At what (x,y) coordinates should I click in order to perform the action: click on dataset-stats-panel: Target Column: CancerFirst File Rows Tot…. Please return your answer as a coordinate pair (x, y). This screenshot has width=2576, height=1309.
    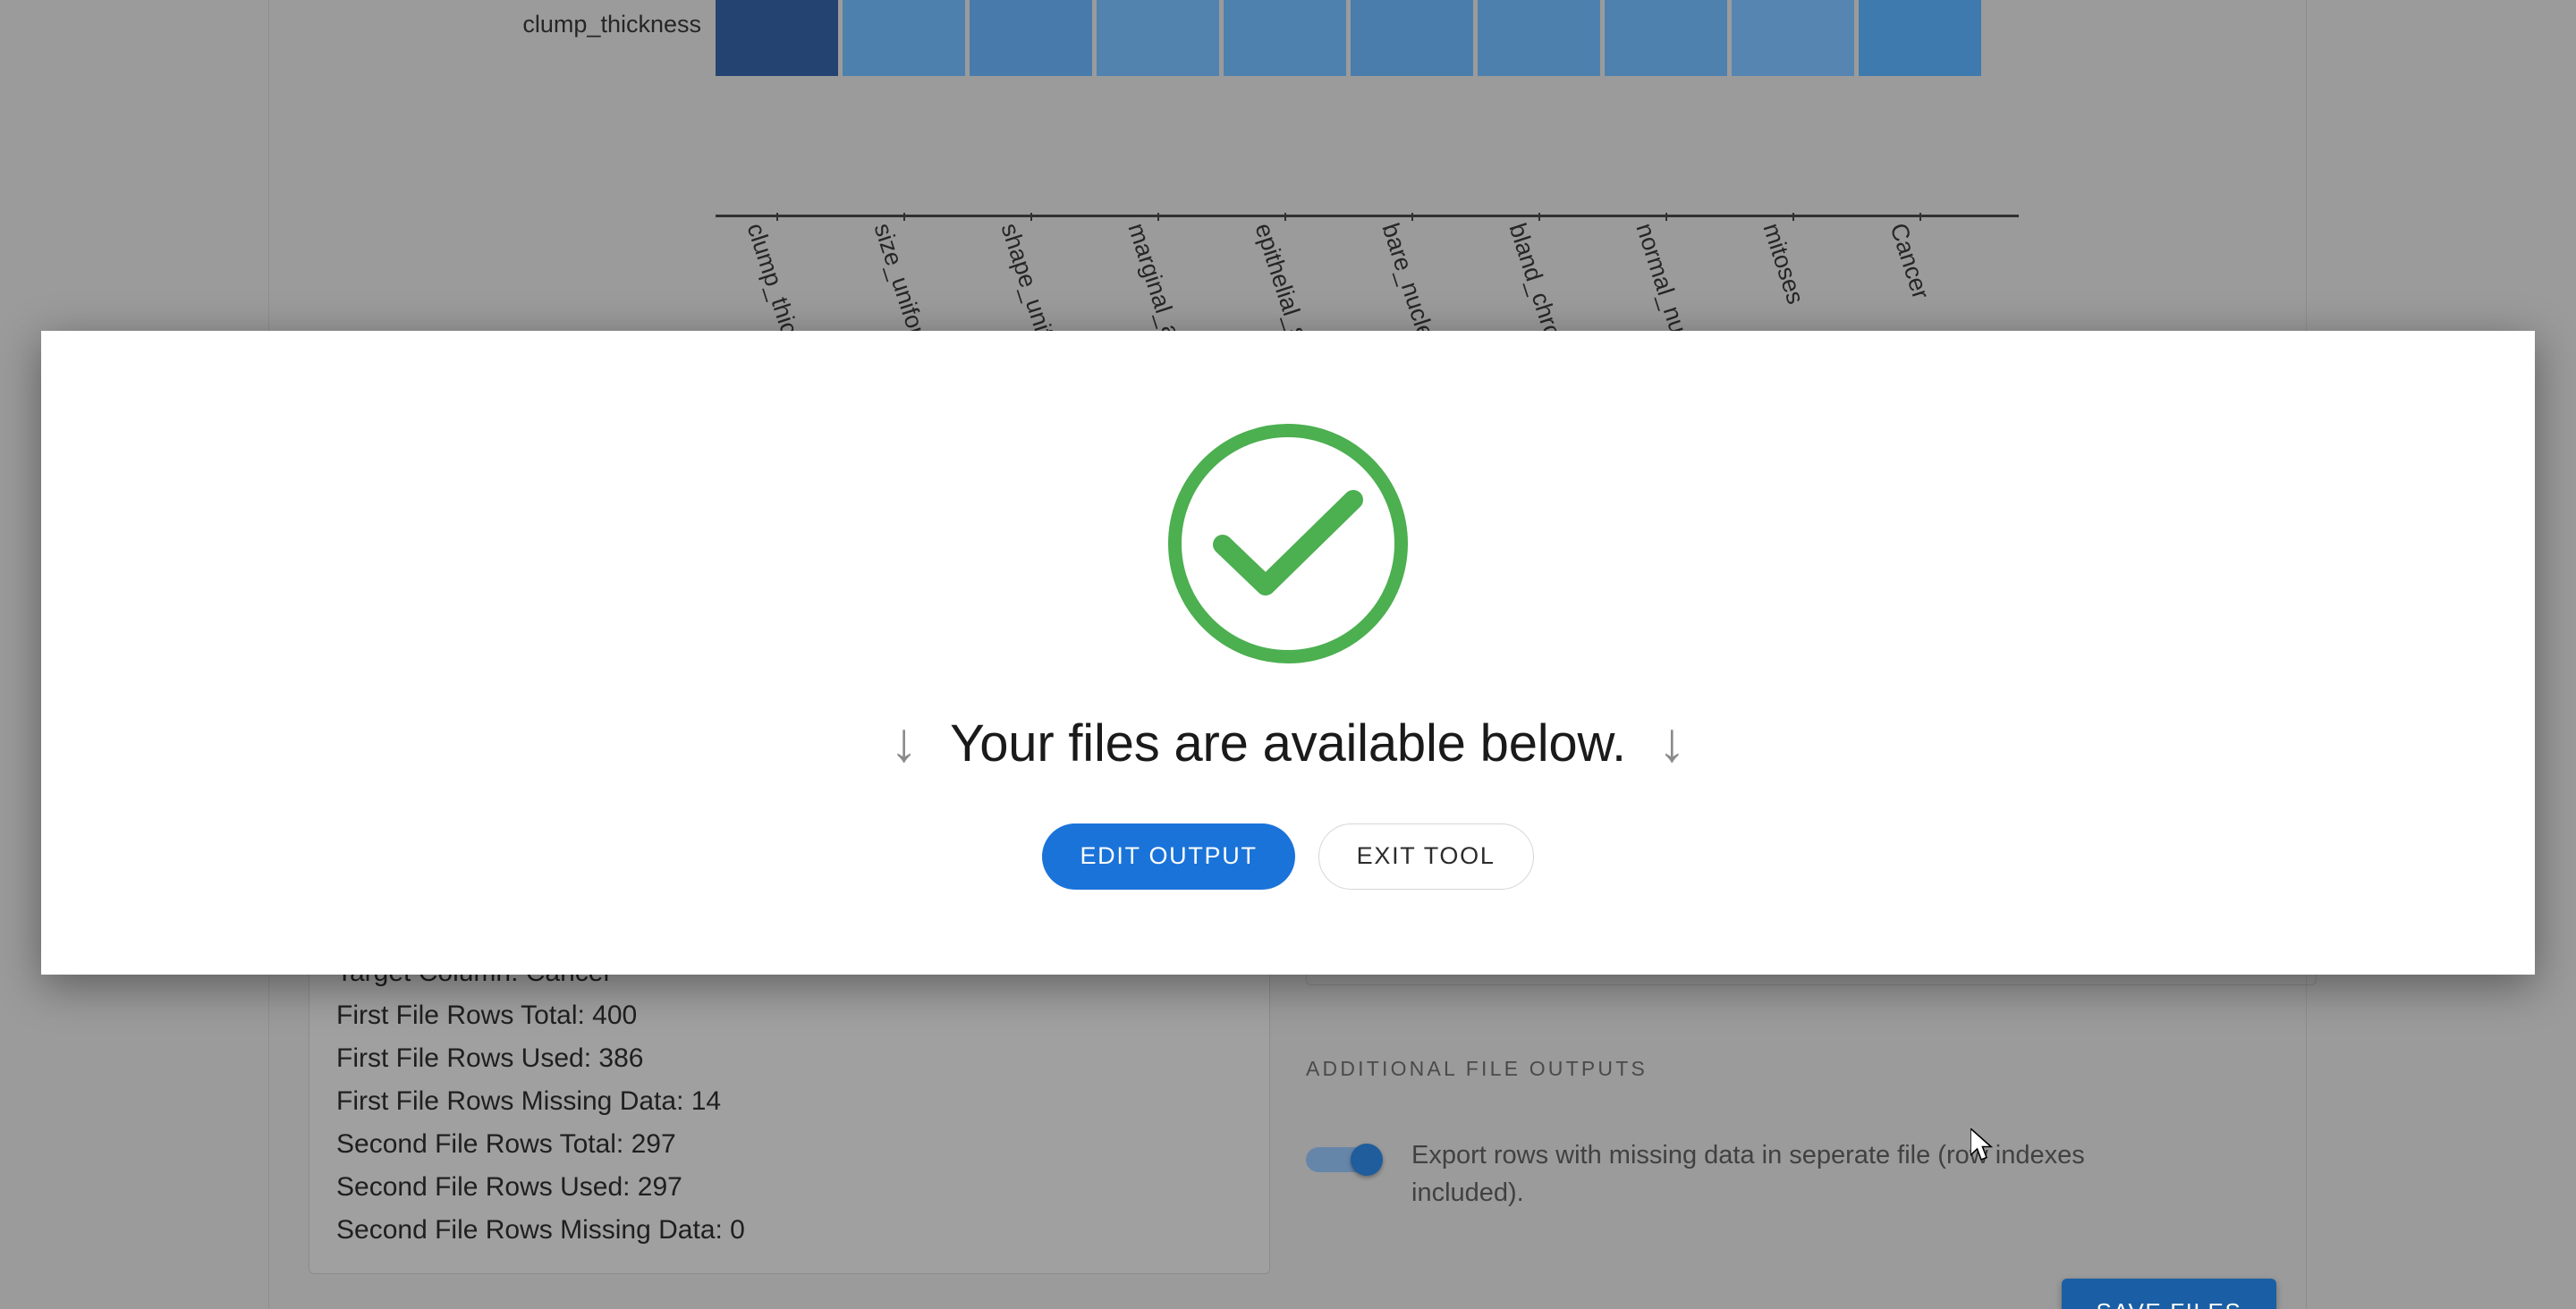
    Looking at the image, I should click on (789, 1099).